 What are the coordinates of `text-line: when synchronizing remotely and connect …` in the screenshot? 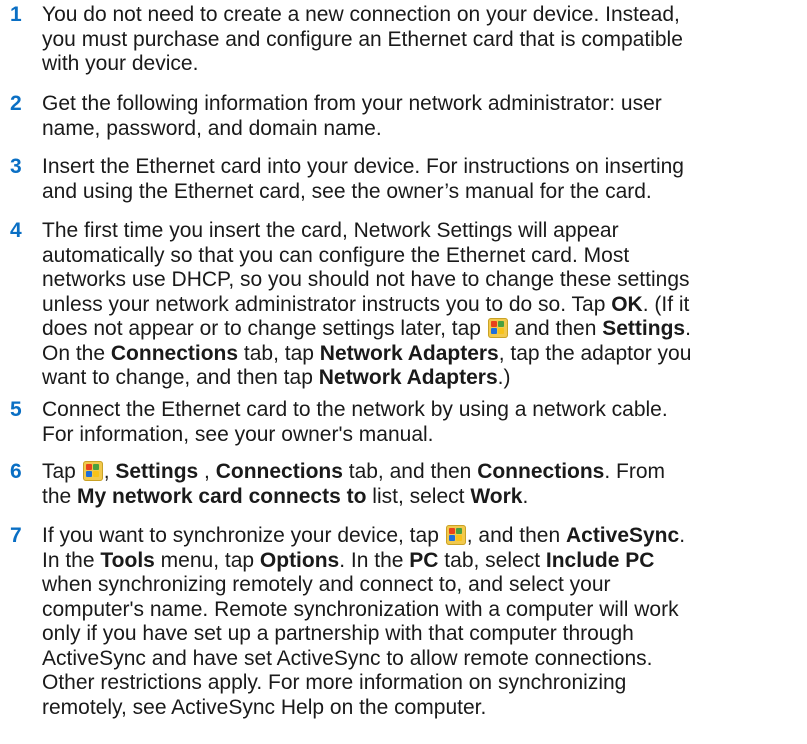 It's located at (422, 585).